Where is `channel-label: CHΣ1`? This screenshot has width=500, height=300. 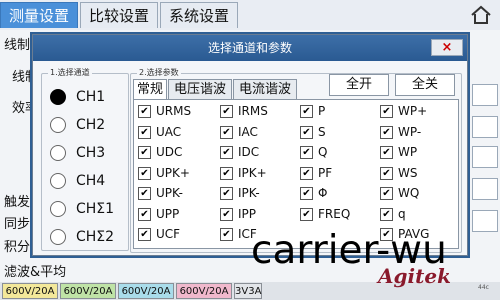
channel-label: CHΣ1 is located at coordinates (95, 209).